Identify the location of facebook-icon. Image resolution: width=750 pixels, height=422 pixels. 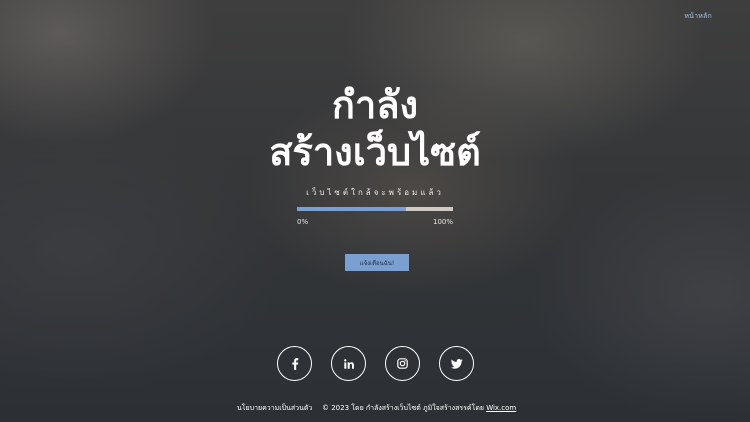
(294, 363).